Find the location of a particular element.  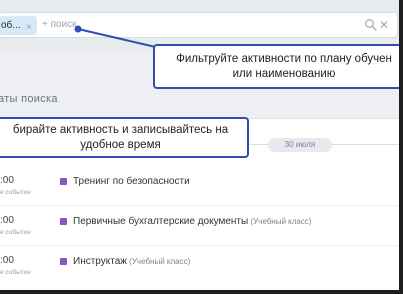

filter-chip: об... × is located at coordinates (18, 25).